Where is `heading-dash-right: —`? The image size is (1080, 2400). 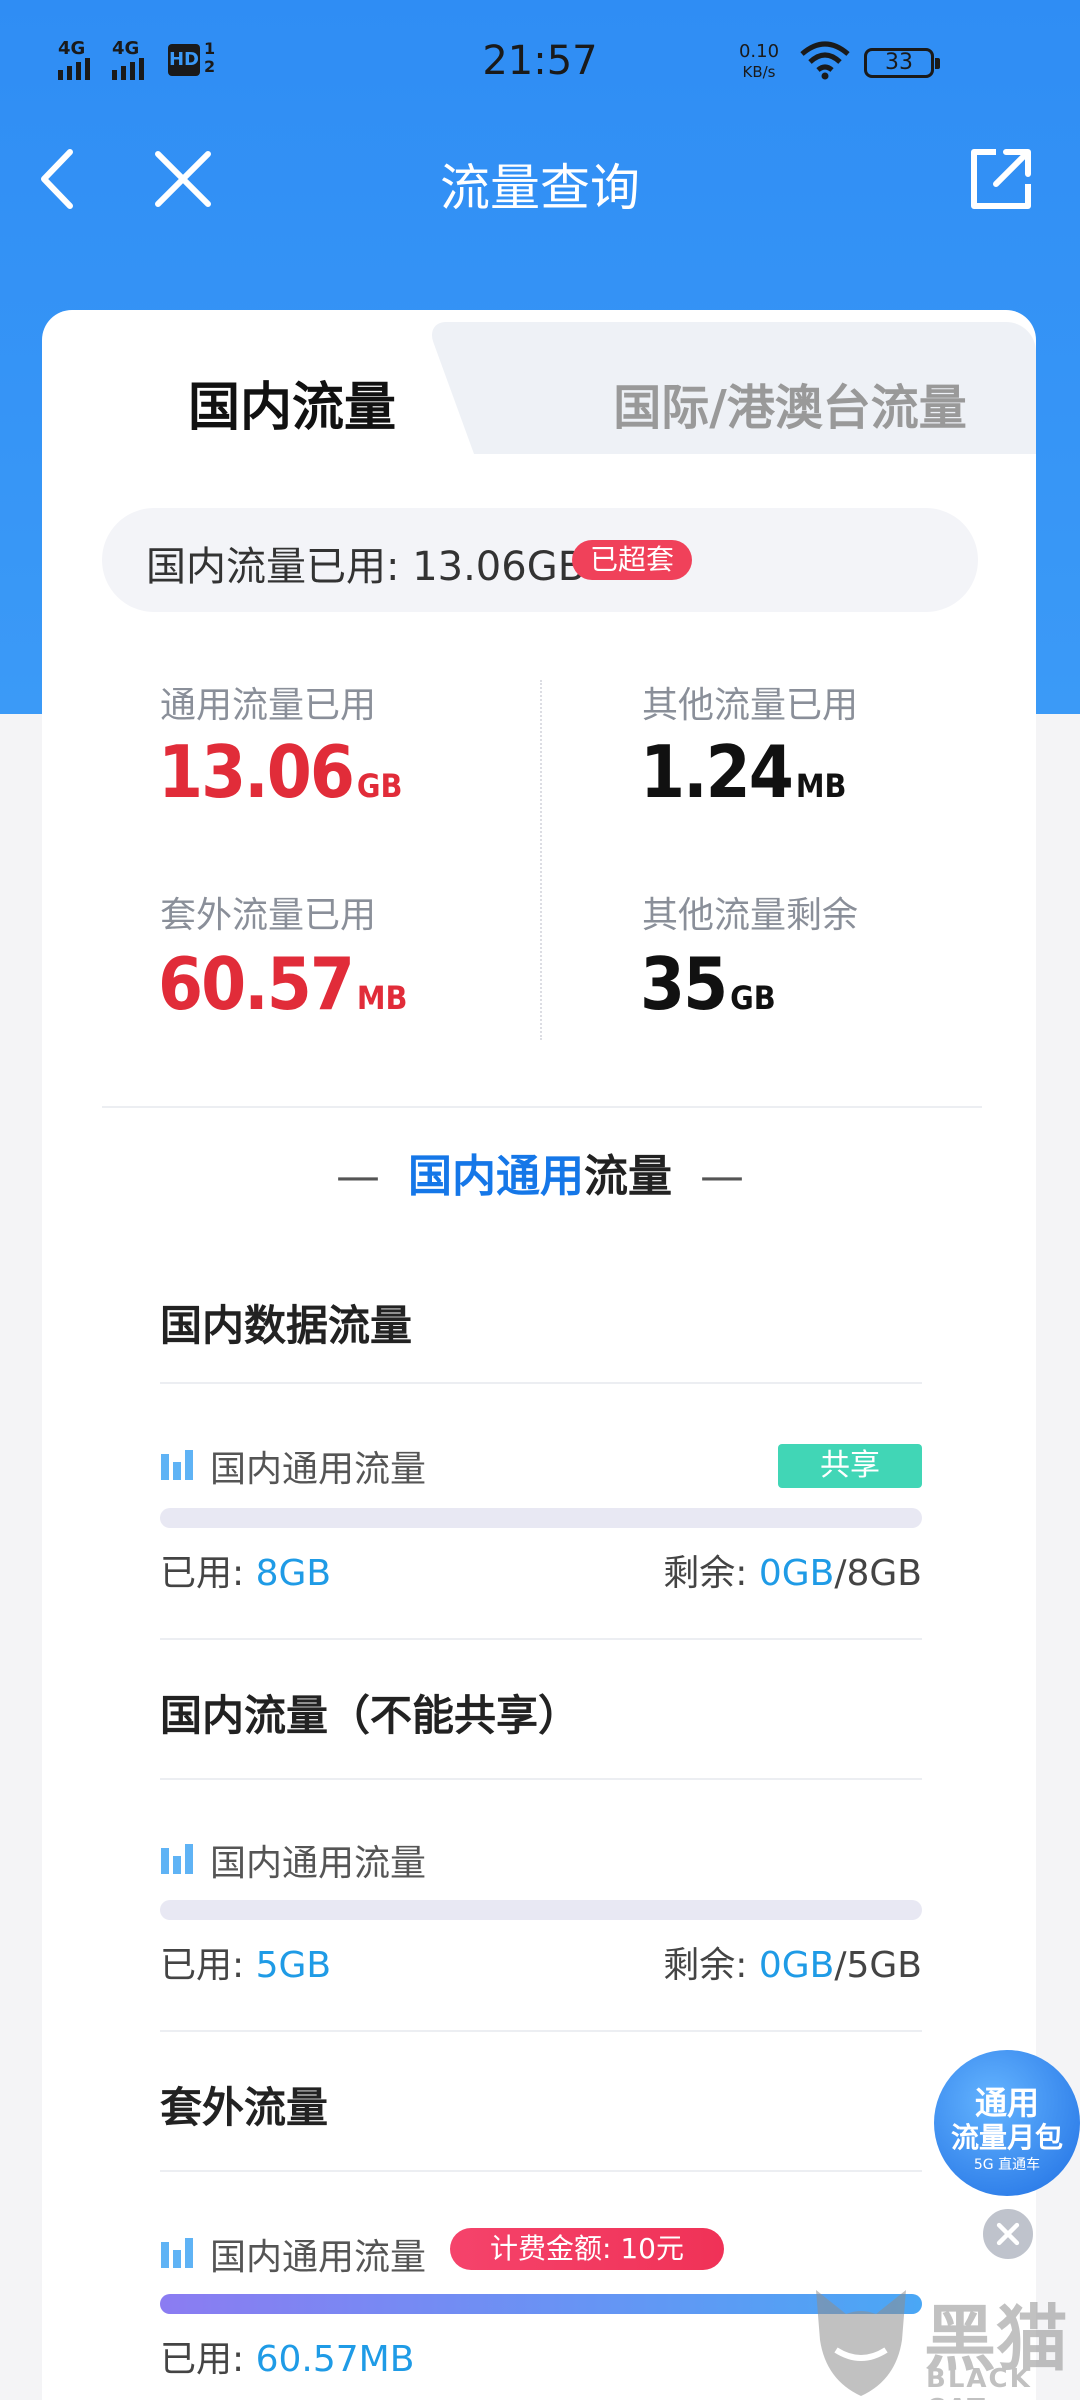 heading-dash-right: — is located at coordinates (722, 1176).